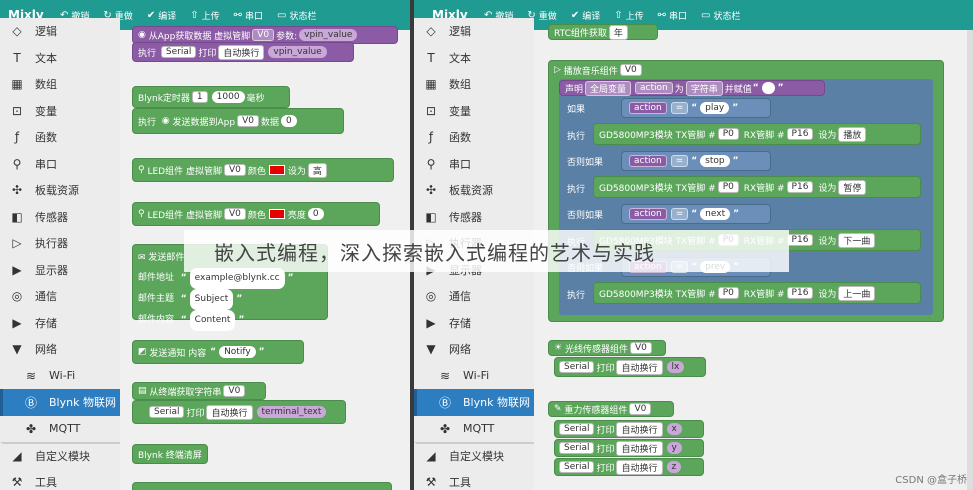 The image size is (973, 490). Describe the element at coordinates (170, 454) in the screenshot. I see `terminal-clear-block: Blynk 终端清屏` at that location.